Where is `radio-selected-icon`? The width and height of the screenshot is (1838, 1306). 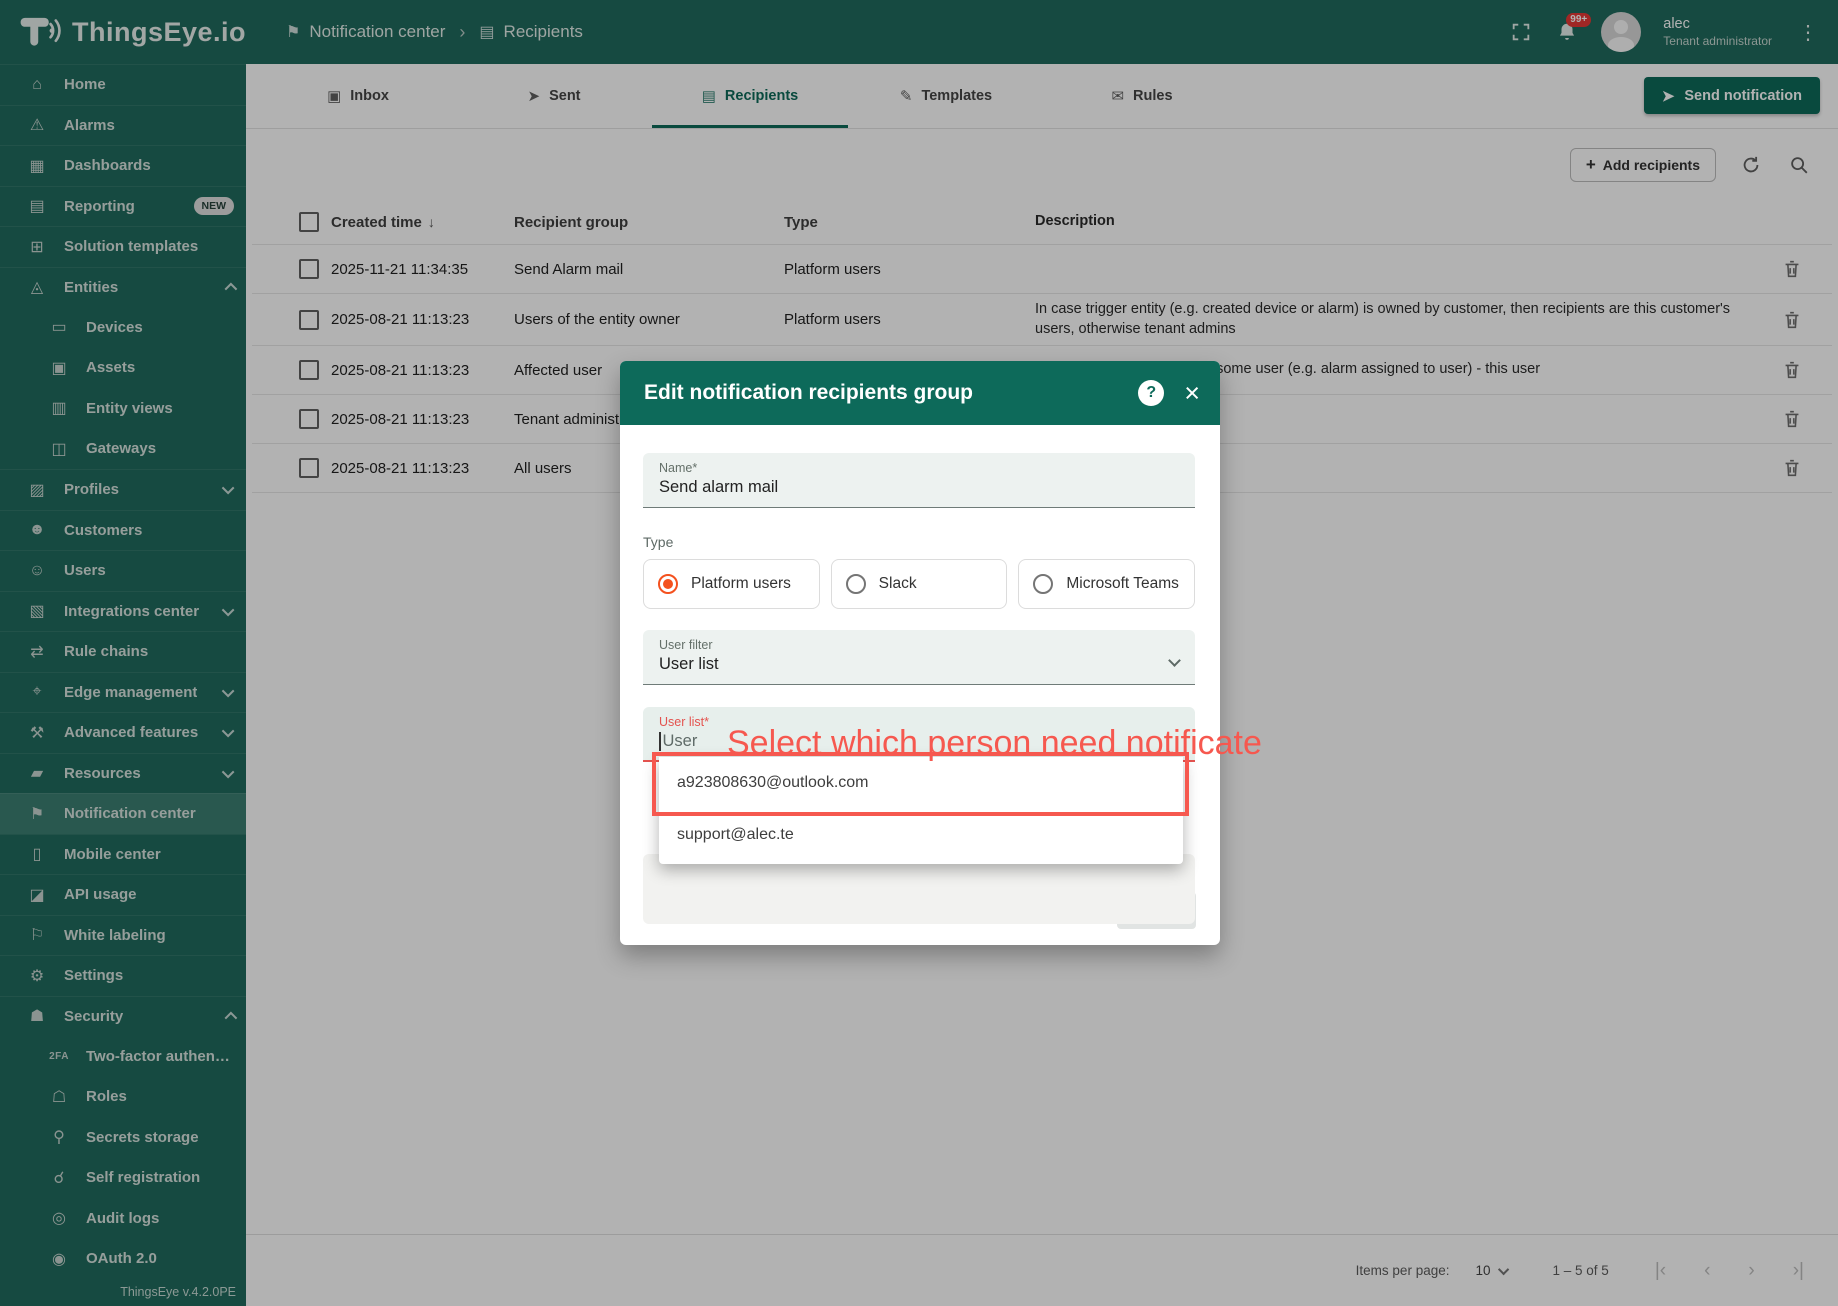
radio-selected-icon is located at coordinates (668, 584).